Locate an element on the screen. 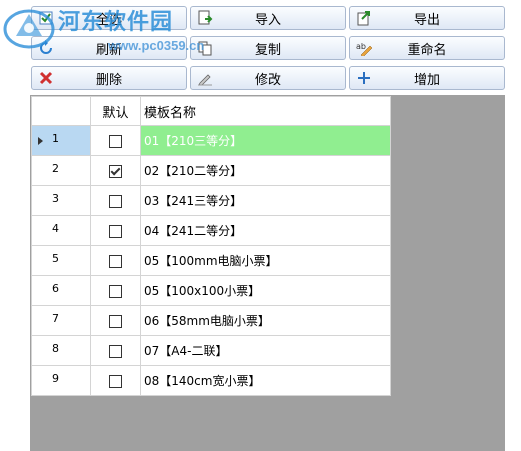  row-number: 3 is located at coordinates (55, 198).